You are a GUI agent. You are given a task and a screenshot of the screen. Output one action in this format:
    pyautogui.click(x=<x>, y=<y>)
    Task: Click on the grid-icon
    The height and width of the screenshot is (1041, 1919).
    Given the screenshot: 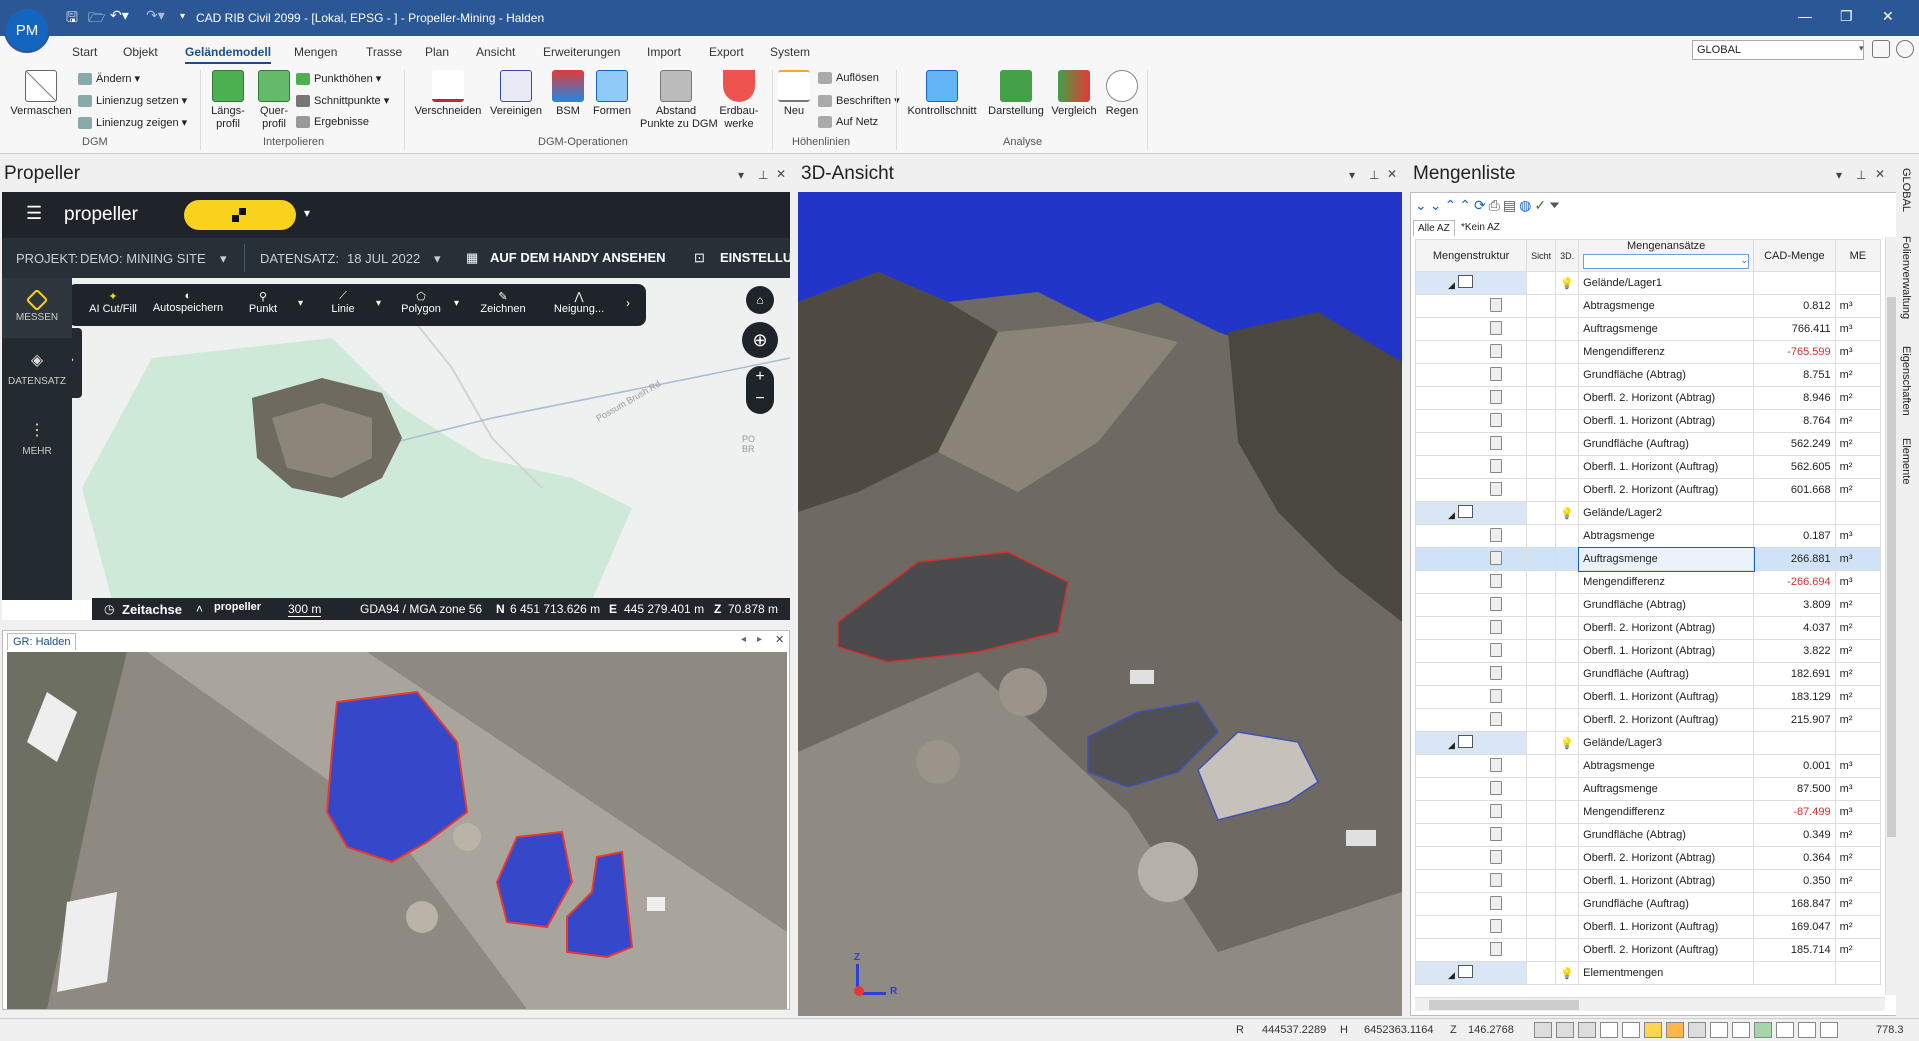 What is the action you would take?
    pyautogui.click(x=1565, y=1030)
    